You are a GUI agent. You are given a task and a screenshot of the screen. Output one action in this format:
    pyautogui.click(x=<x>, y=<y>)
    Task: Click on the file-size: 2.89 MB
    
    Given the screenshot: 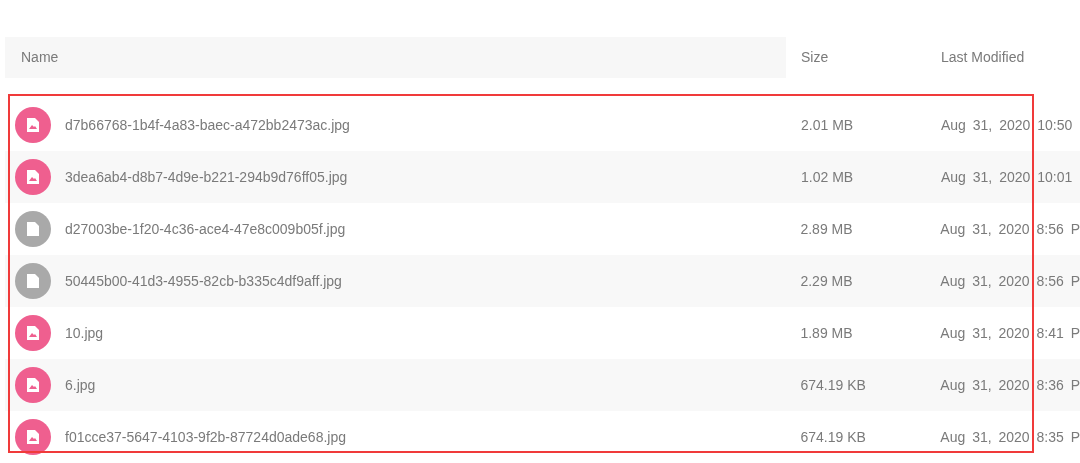 What is the action you would take?
    pyautogui.click(x=826, y=229)
    